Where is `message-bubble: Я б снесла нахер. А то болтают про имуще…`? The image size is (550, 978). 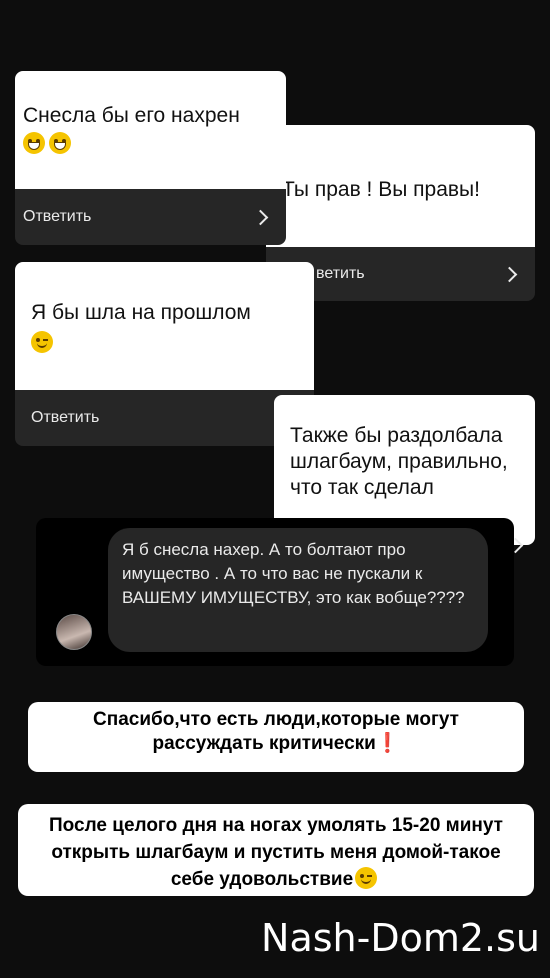 message-bubble: Я б снесла нахер. А то болтают про имуще… is located at coordinates (298, 590).